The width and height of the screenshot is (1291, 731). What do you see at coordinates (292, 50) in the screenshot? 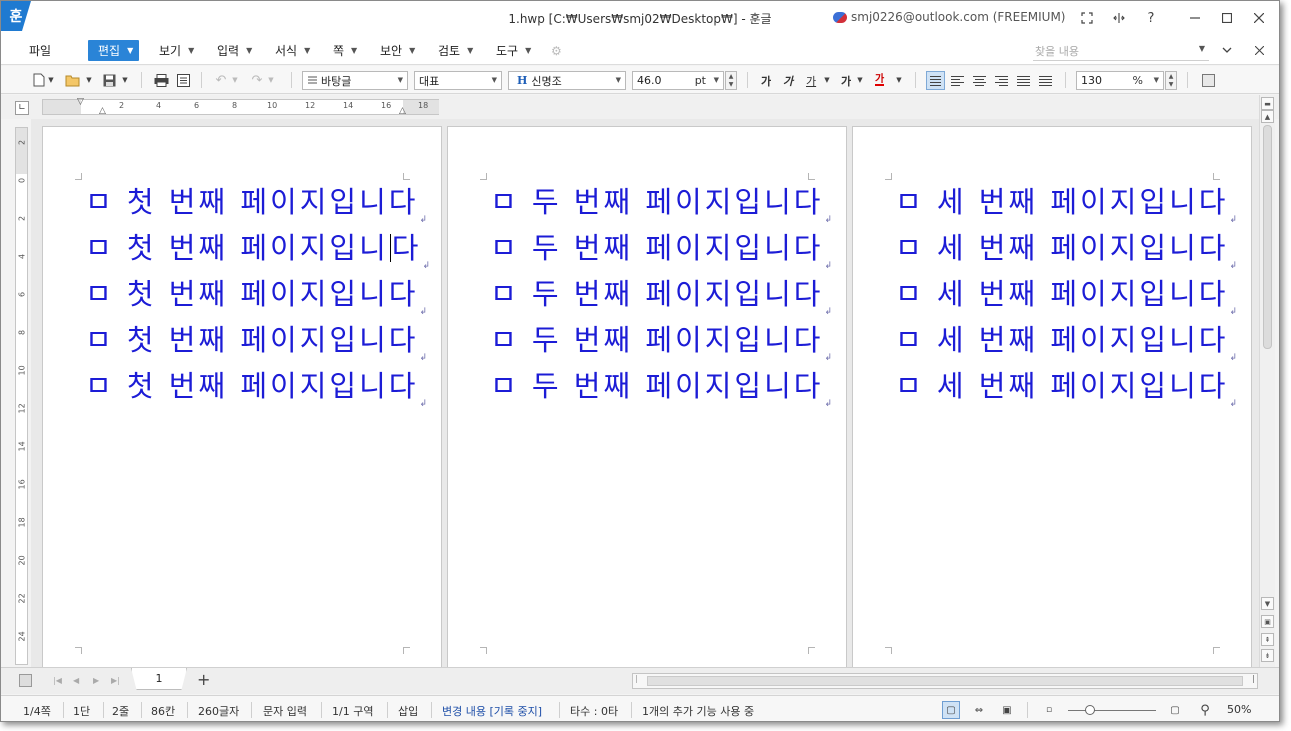
I see `menu-format: 서식 ▼` at bounding box center [292, 50].